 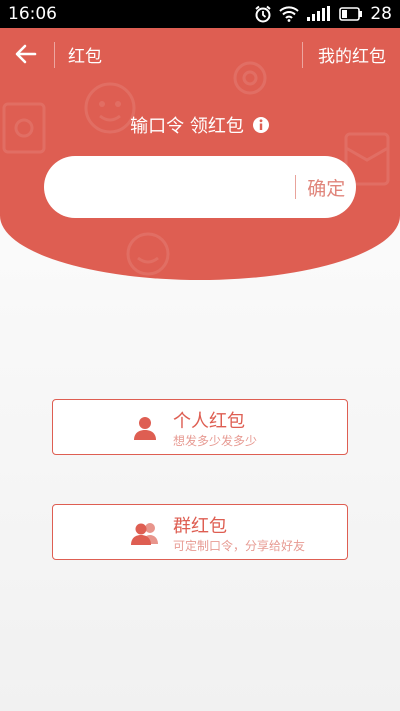 I want to click on option-title: 个人红包, so click(x=209, y=421).